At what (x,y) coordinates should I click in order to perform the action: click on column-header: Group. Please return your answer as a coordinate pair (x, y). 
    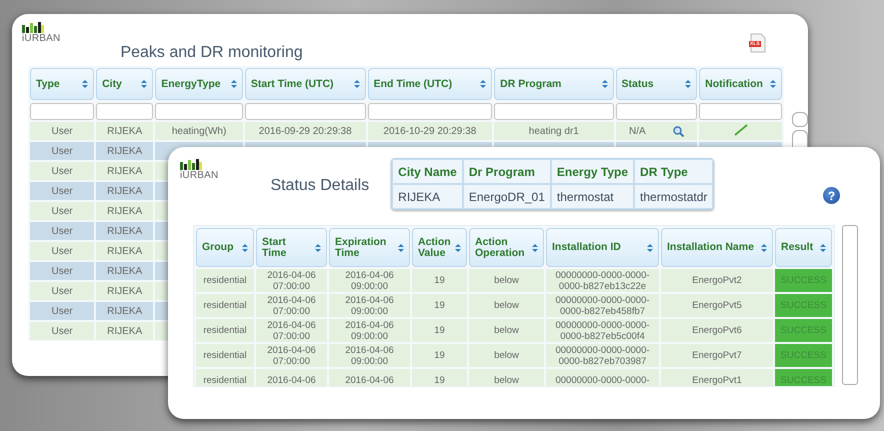
    Looking at the image, I should click on (225, 247).